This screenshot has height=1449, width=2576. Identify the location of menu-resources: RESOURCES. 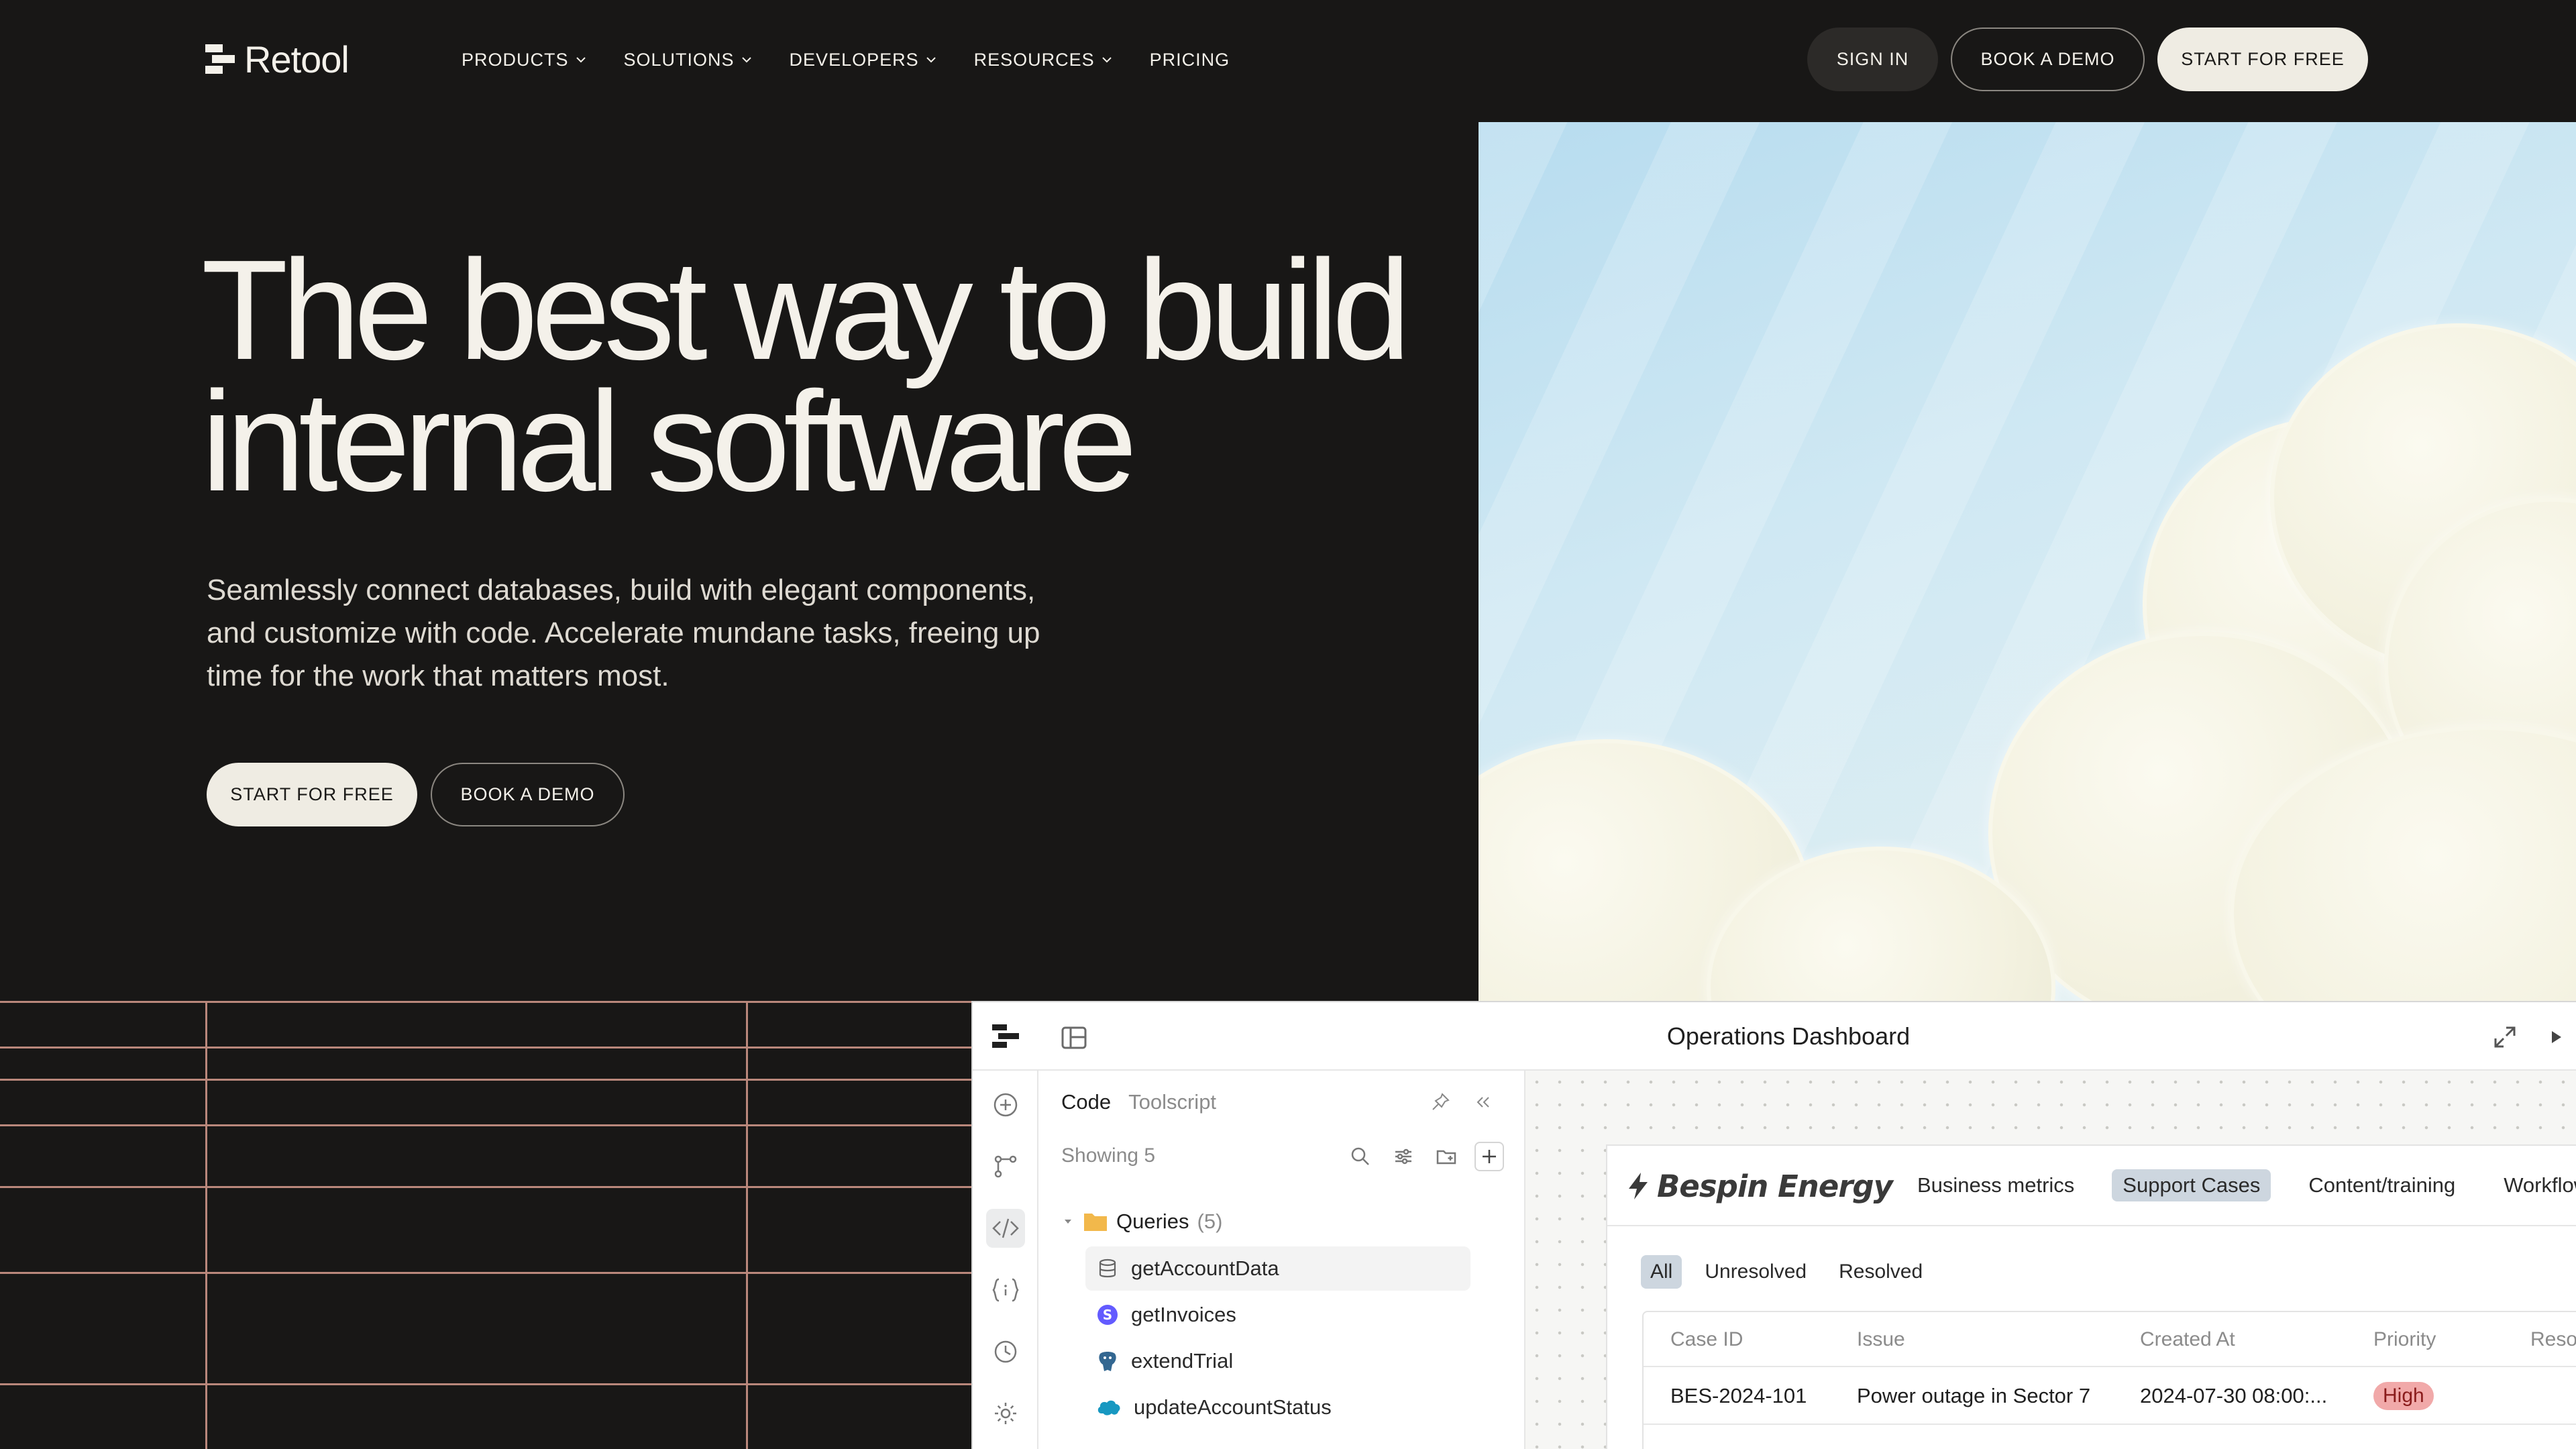
(1043, 60).